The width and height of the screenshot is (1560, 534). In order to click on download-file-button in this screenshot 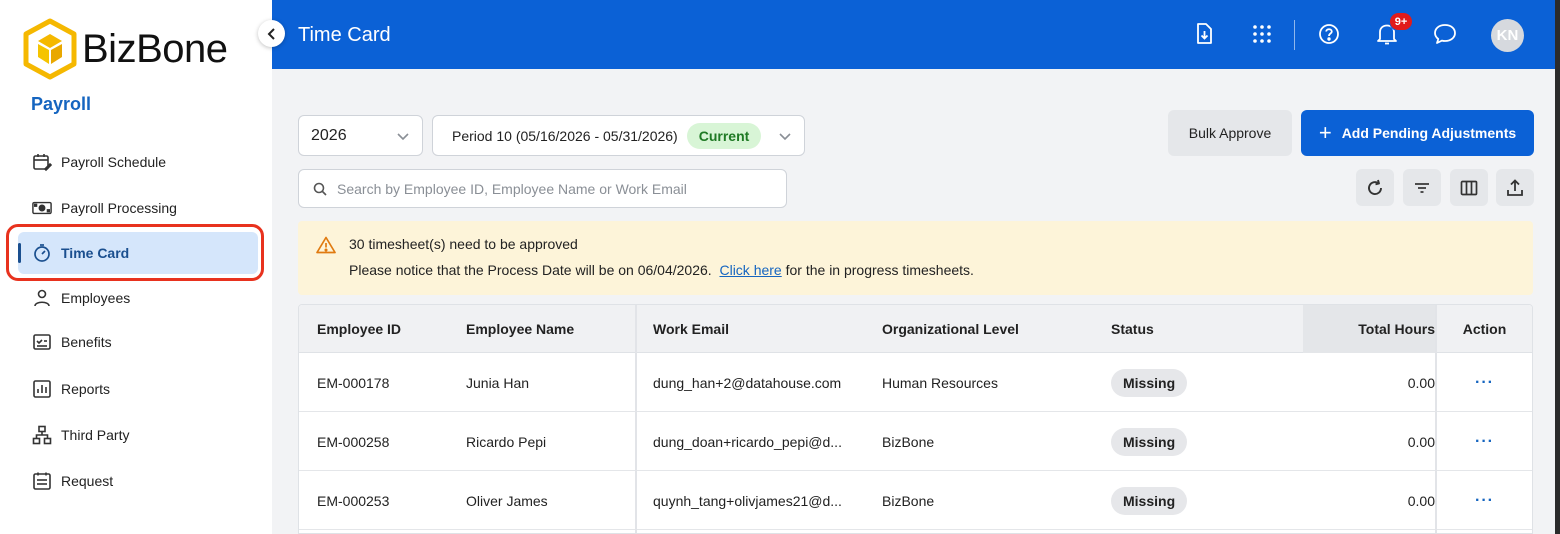, I will do `click(1204, 34)`.